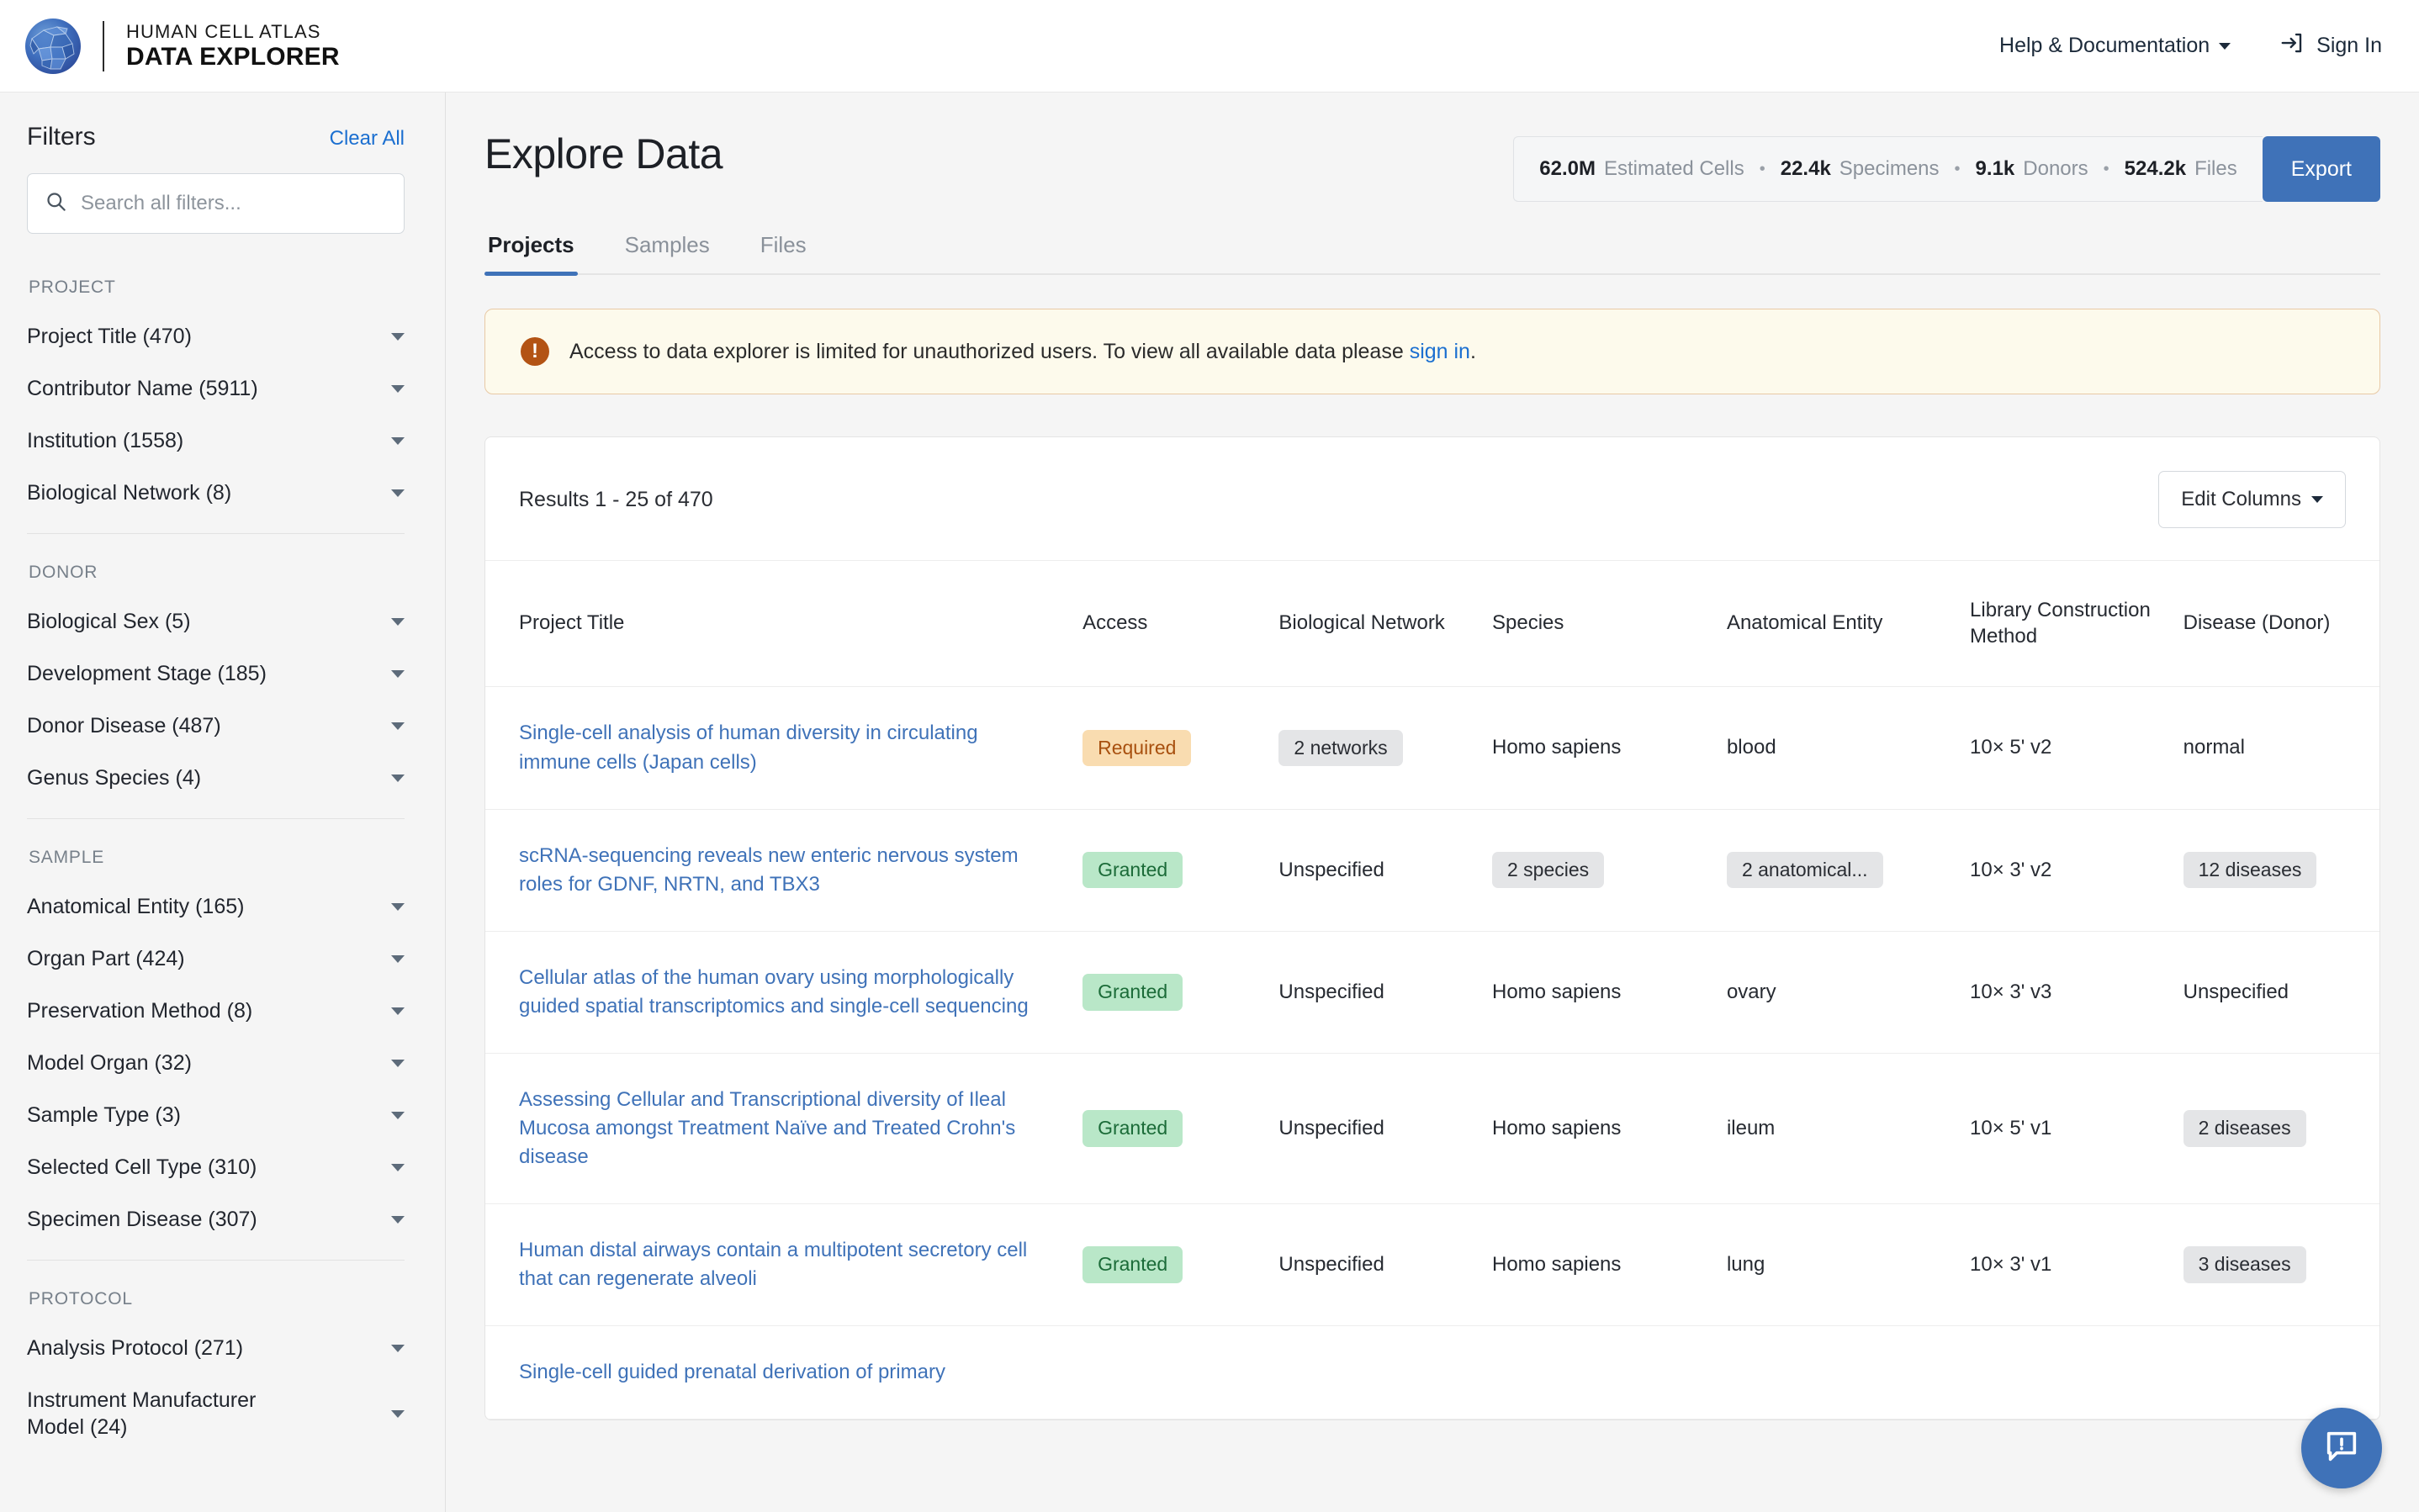  What do you see at coordinates (2281, 748) in the screenshot?
I see `disease-cell: normal` at bounding box center [2281, 748].